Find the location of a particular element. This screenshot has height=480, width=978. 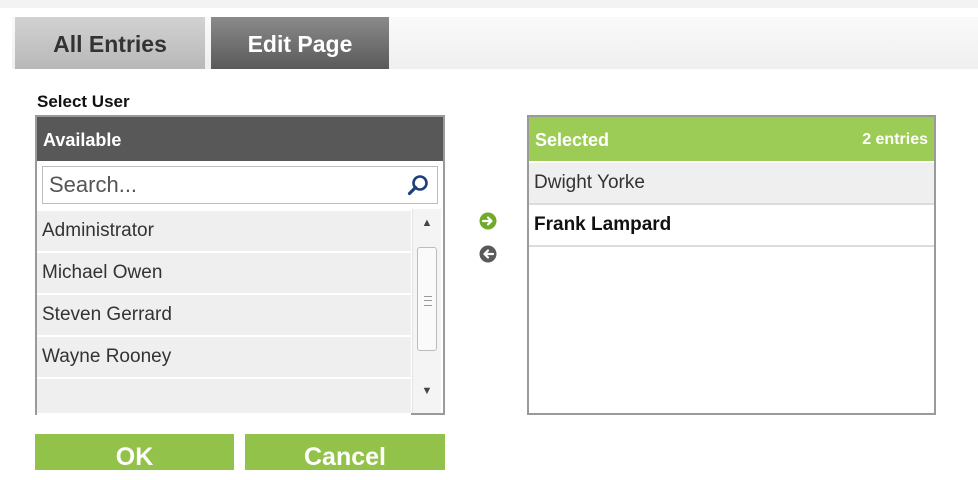

select-user-label: Select User is located at coordinates (83, 101).